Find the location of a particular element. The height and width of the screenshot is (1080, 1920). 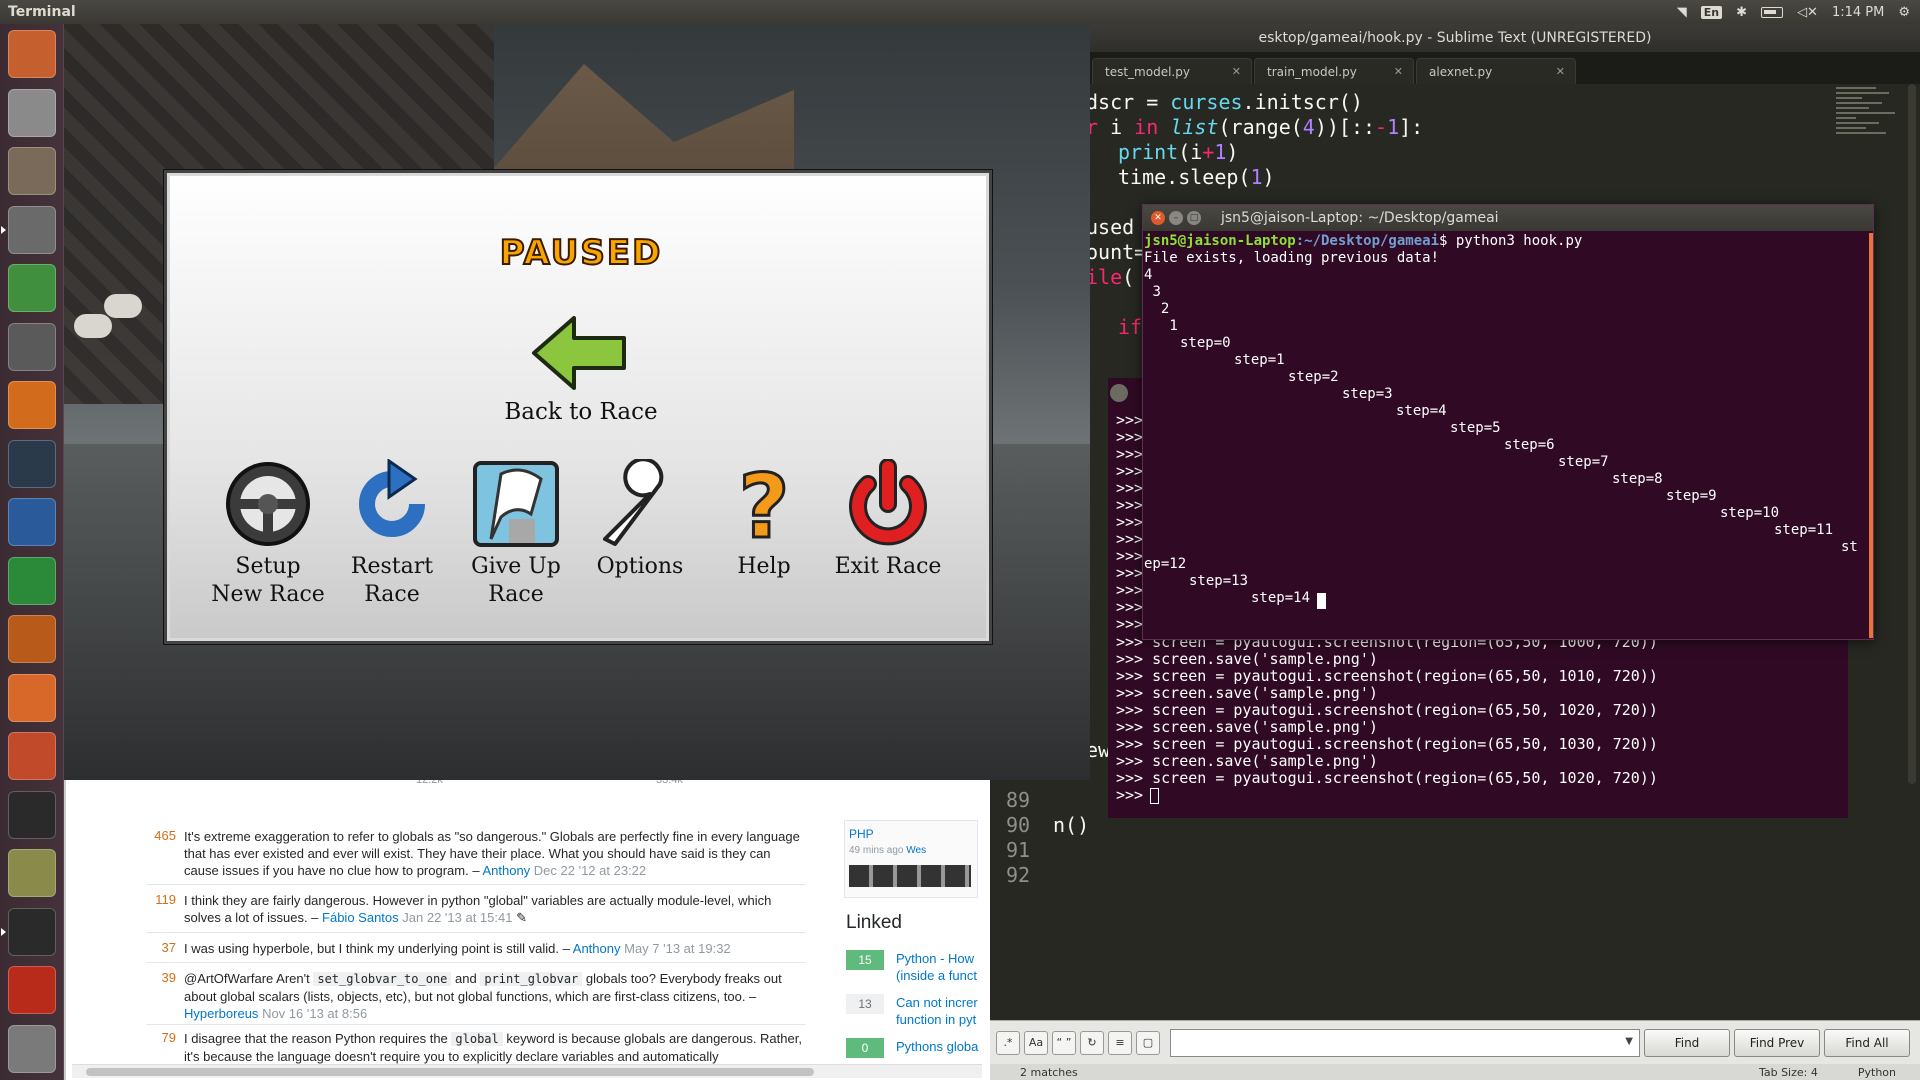

volume-muted-icon: ◁✕ is located at coordinates (1807, 12).